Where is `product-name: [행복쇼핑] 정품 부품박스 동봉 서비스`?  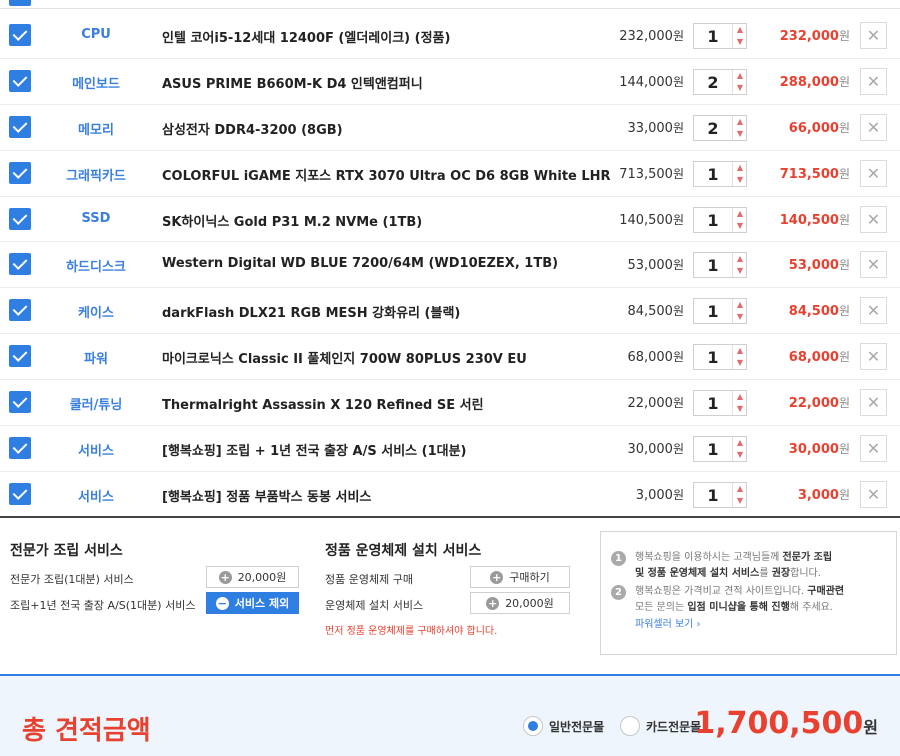
product-name: [행복쇼핑] 정품 부품박스 동봉 서비스 is located at coordinates (266, 495).